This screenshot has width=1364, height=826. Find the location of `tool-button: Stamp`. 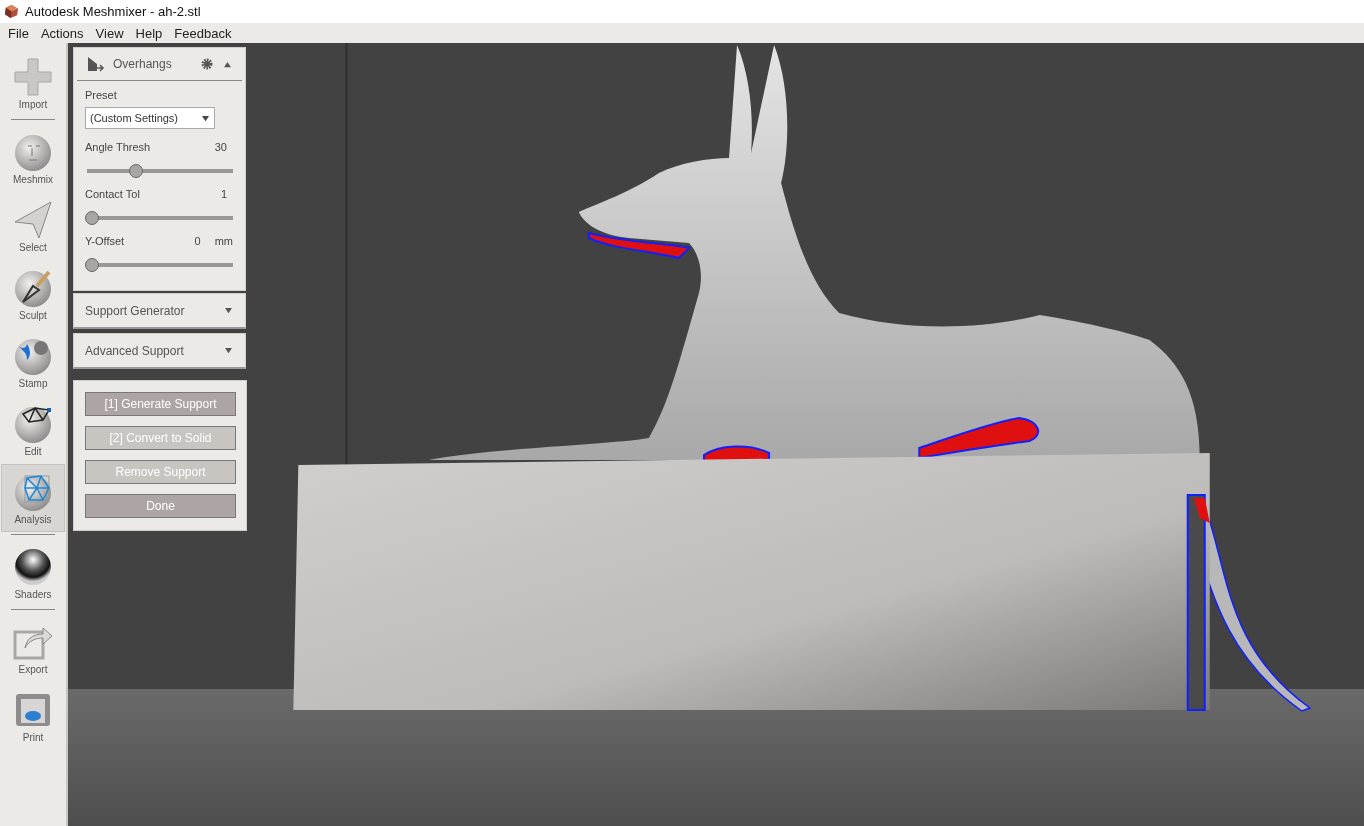

tool-button: Stamp is located at coordinates (33, 362).